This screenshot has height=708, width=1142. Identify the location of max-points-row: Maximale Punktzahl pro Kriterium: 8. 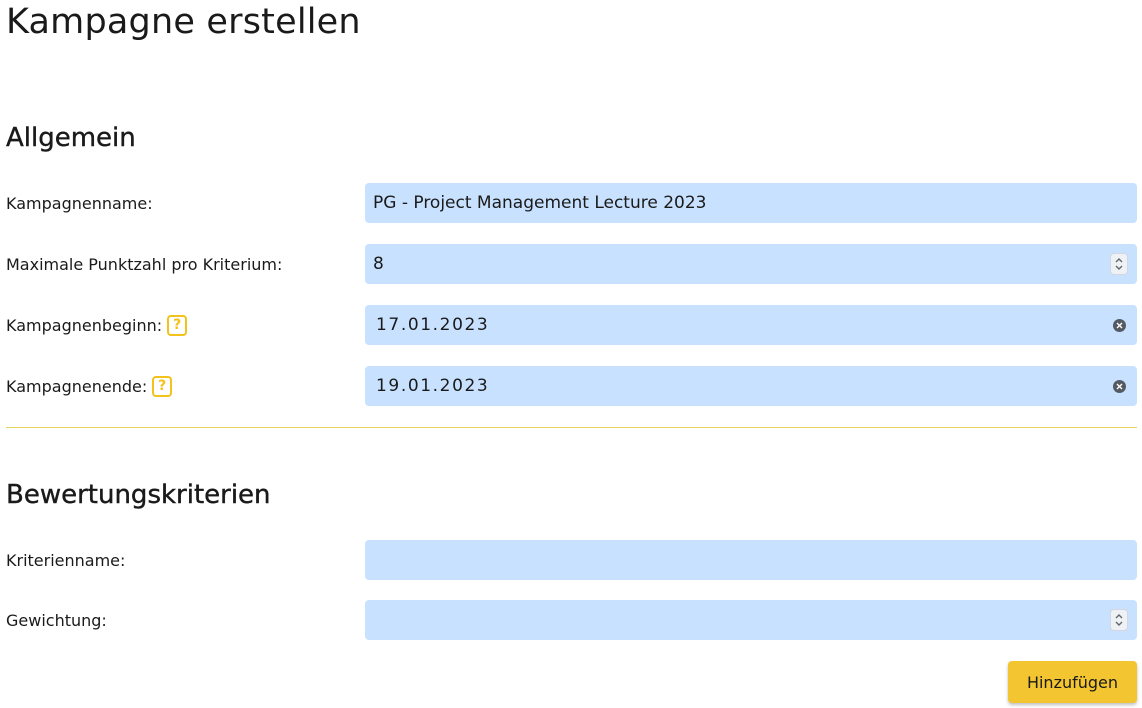
(571, 264).